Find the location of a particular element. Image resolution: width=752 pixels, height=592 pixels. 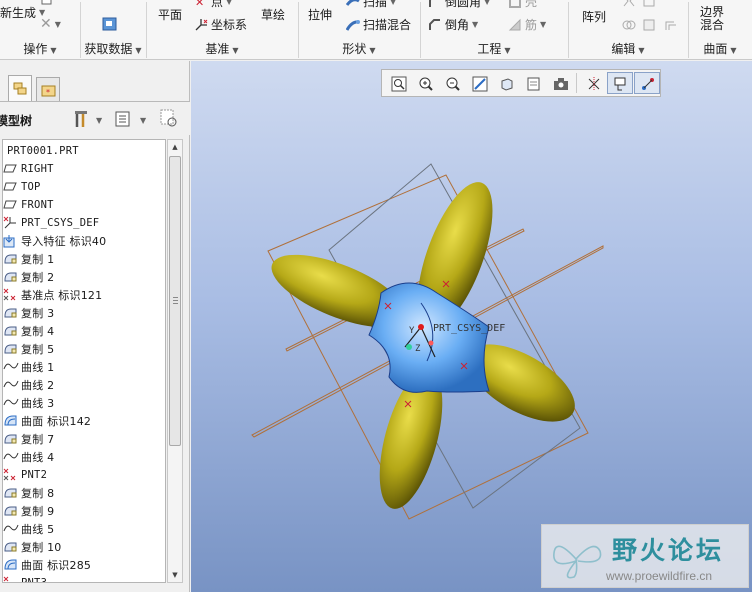

group-label-get-data: 获取数据 ▼ is located at coordinates (113, 49).